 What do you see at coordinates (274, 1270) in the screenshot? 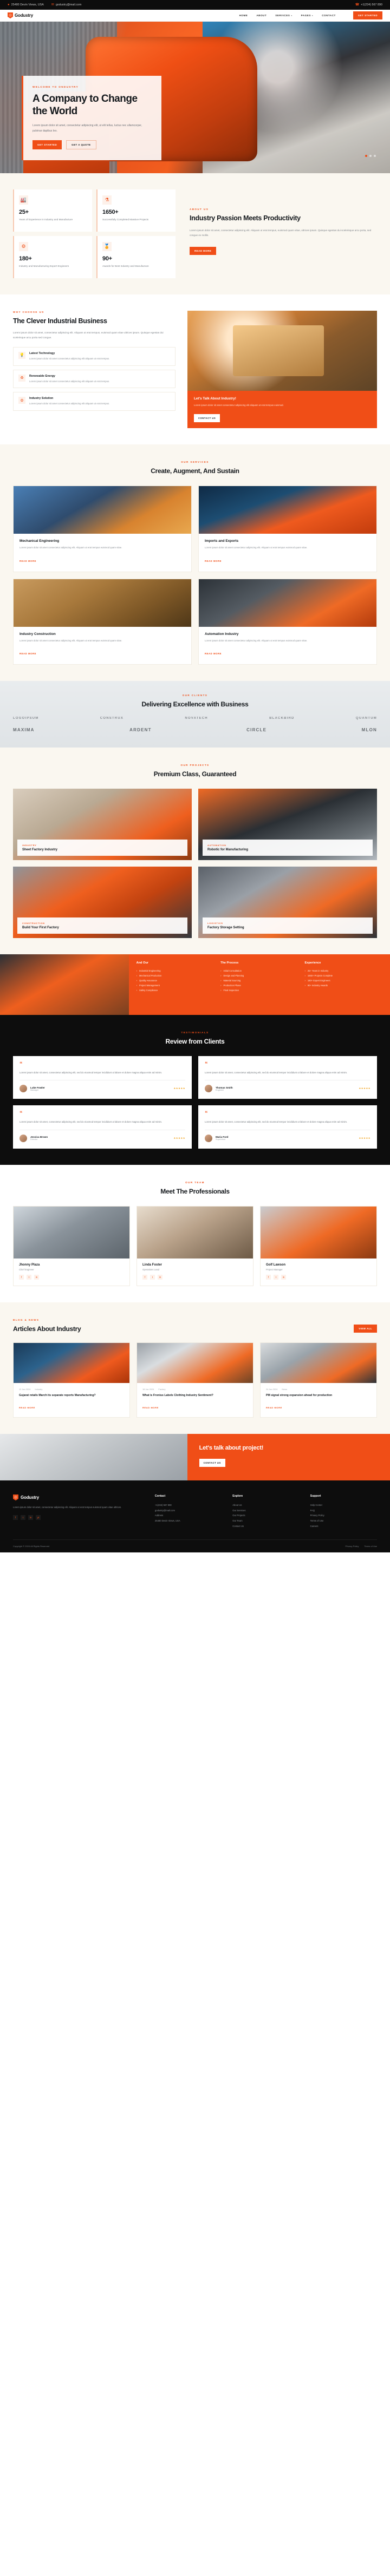
I see `team-member-role: Project Manager` at bounding box center [274, 1270].